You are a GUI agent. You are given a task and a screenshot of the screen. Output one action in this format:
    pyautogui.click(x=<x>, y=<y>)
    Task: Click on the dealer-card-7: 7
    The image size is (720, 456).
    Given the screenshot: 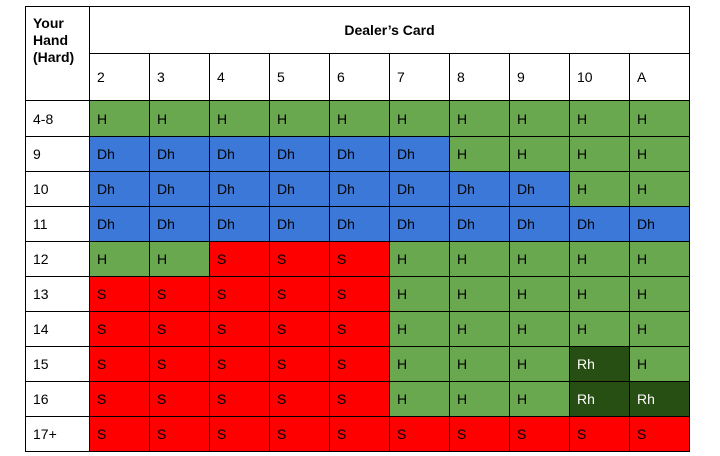 What is the action you would take?
    pyautogui.click(x=419, y=77)
    